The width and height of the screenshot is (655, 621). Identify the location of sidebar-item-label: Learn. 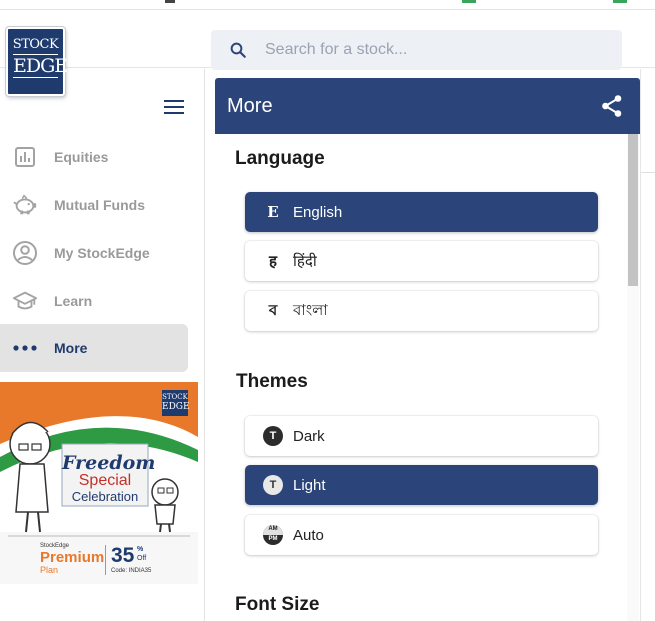
(73, 301).